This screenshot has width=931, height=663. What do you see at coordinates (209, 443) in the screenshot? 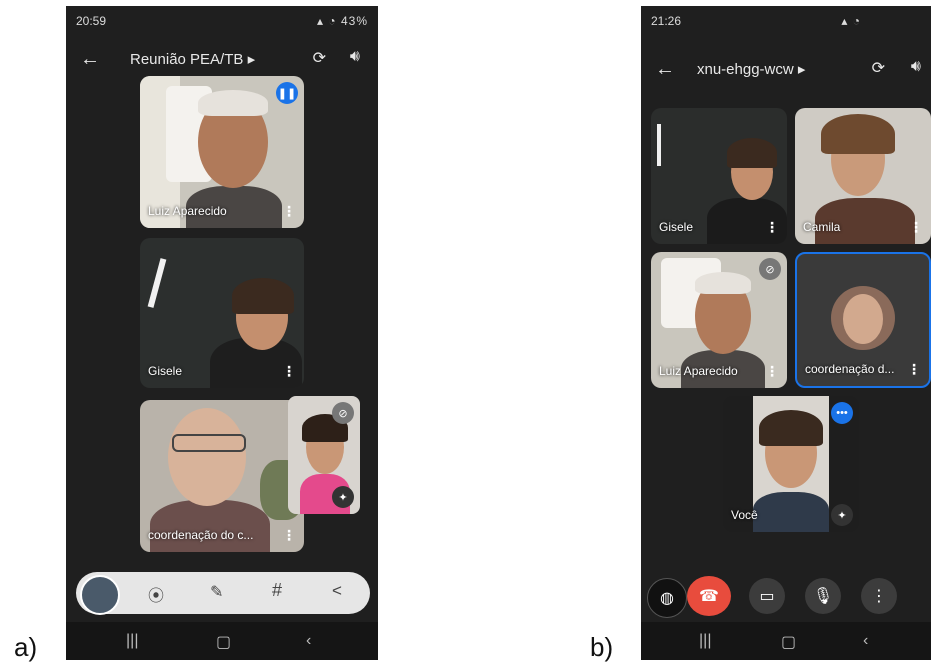
I see `glasses` at bounding box center [209, 443].